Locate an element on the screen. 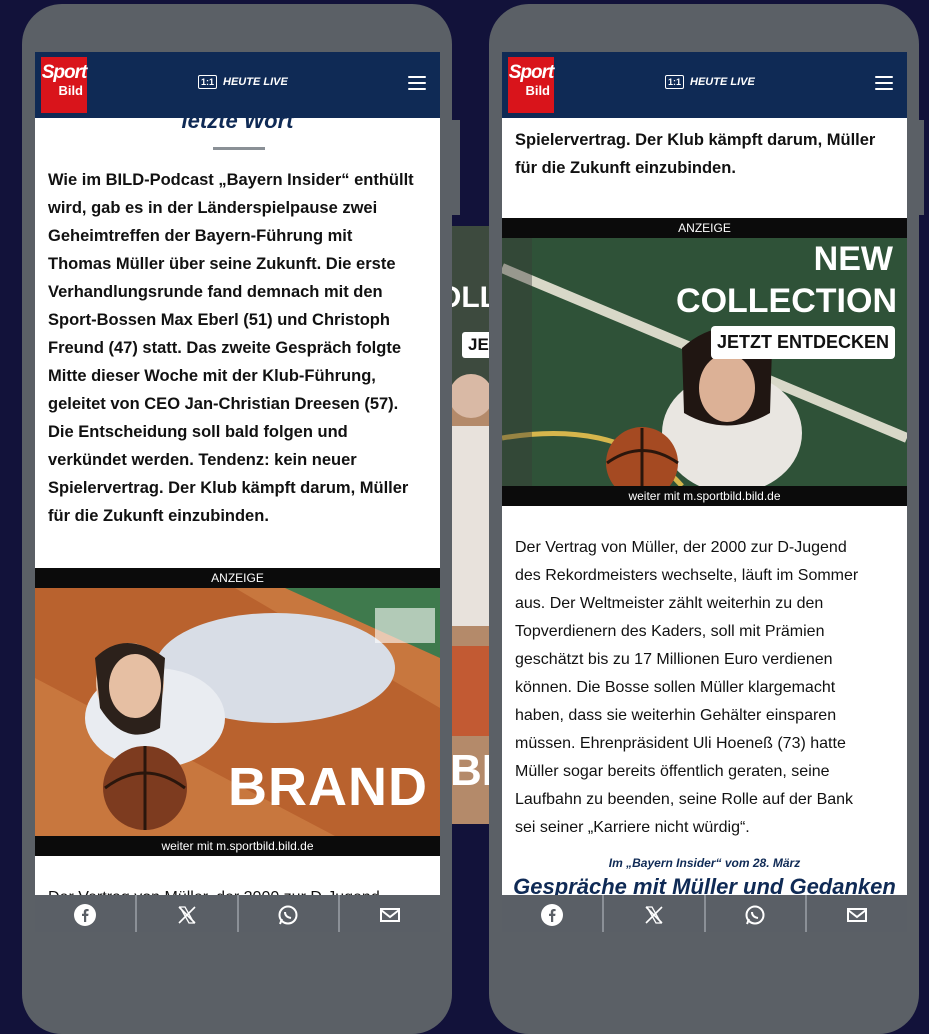 The height and width of the screenshot is (1034, 929). ad-cta-button: JETZT ENTDECKEN is located at coordinates (802, 342).